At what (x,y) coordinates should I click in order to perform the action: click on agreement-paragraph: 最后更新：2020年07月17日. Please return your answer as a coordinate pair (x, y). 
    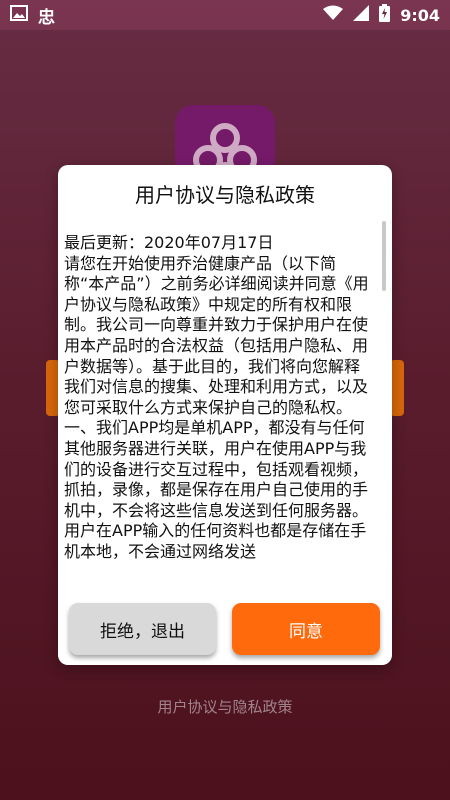
    Looking at the image, I should click on (169, 242).